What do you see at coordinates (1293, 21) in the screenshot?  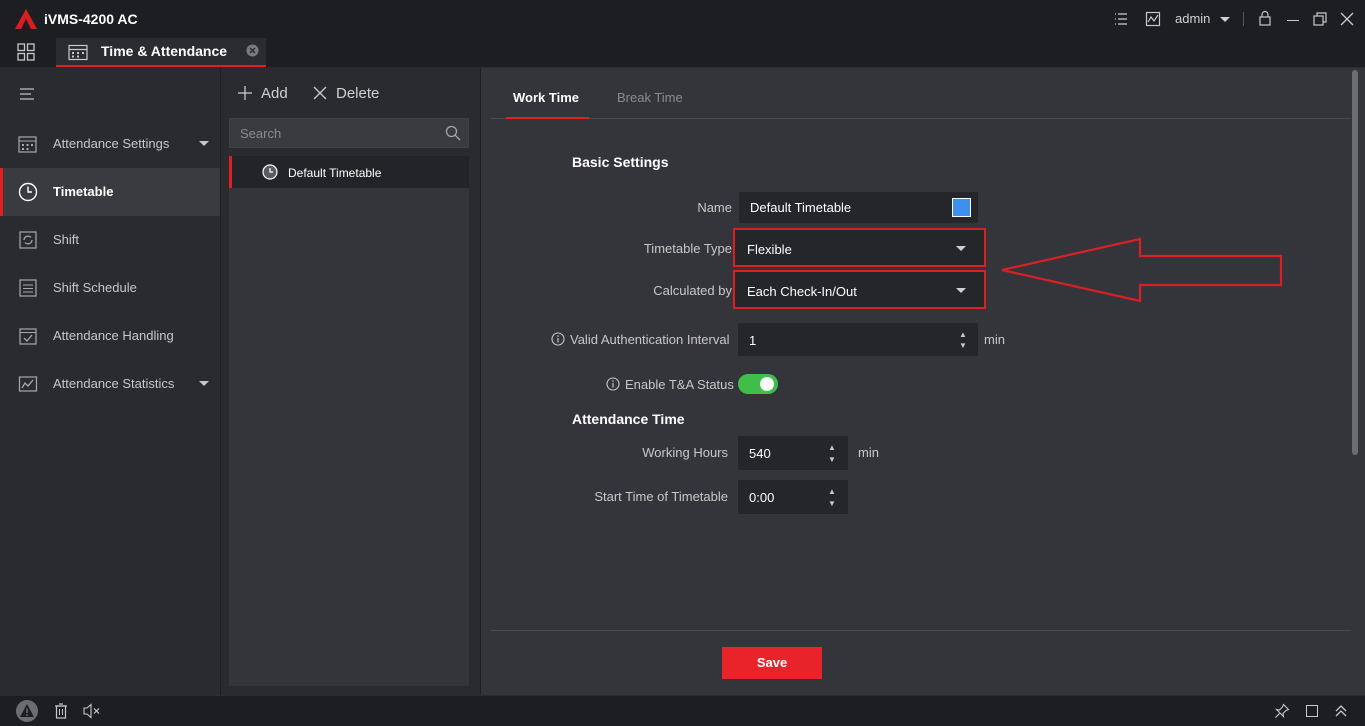 I see `minimize-icon` at bounding box center [1293, 21].